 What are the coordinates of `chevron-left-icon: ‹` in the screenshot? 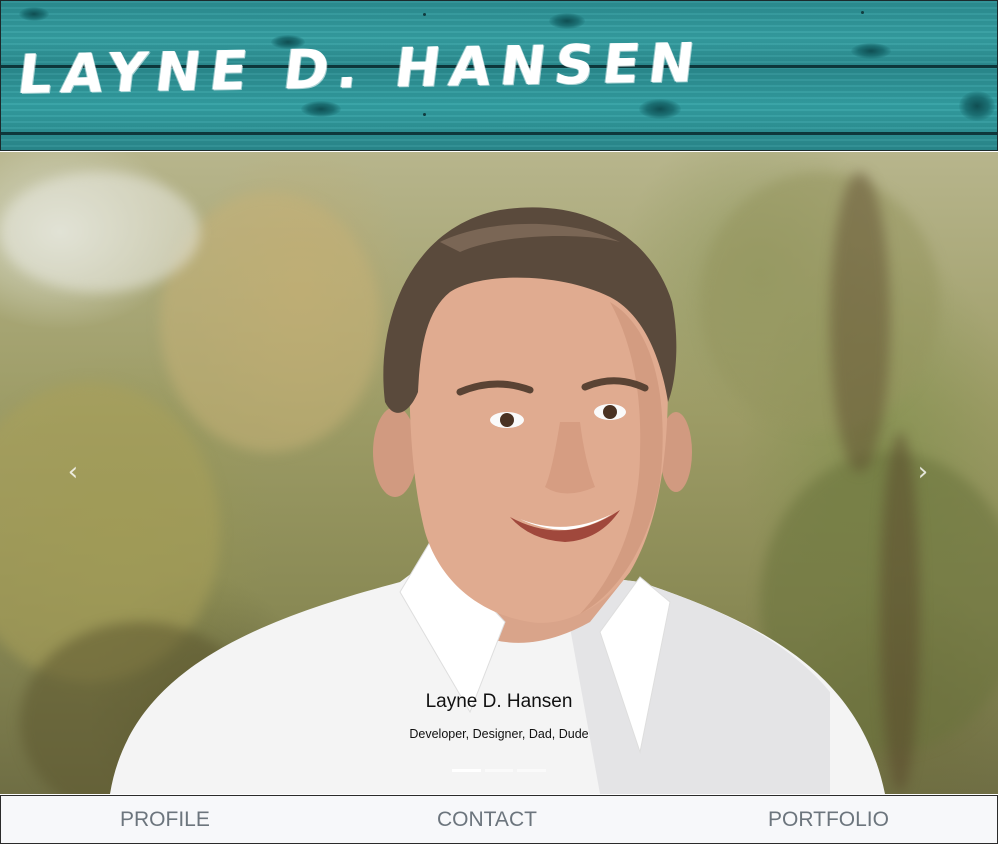 It's located at (73, 472).